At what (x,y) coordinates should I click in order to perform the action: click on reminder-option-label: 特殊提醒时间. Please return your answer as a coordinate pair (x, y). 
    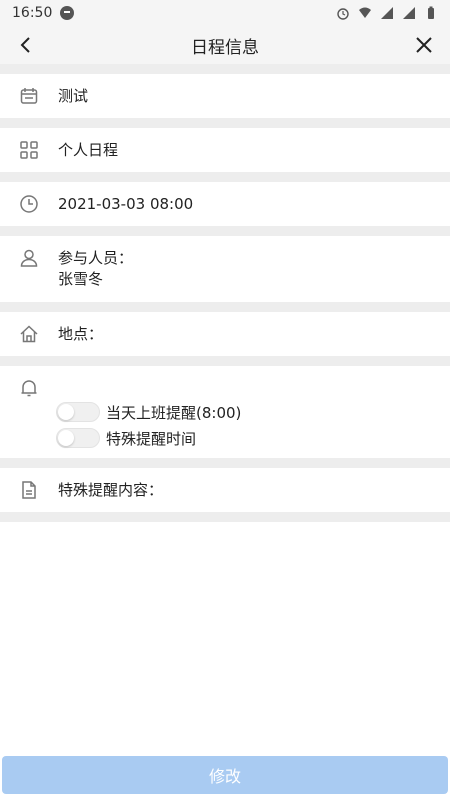
    Looking at the image, I should click on (151, 438).